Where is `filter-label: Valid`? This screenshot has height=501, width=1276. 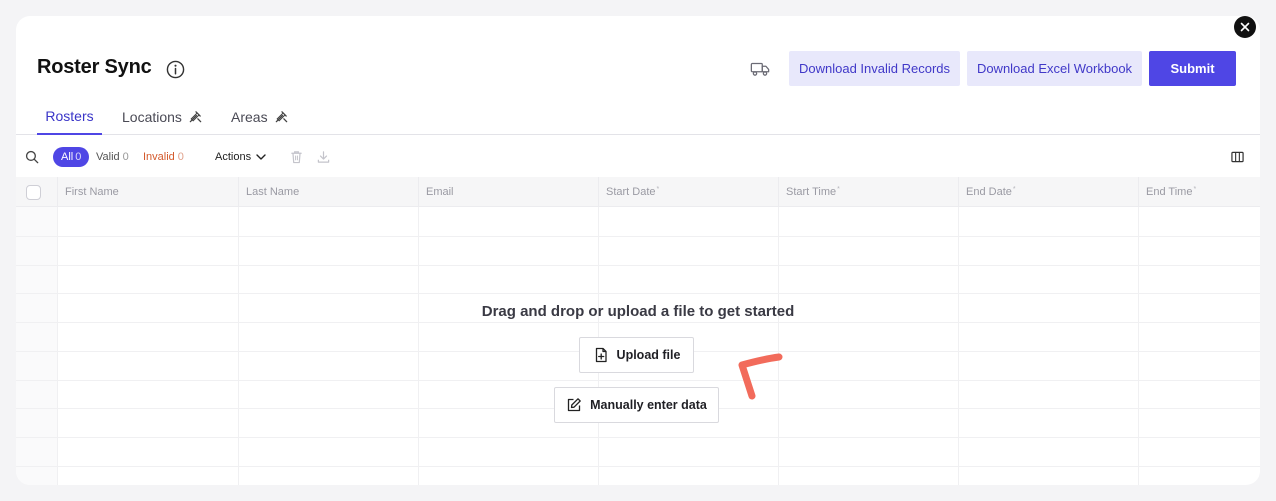
filter-label: Valid is located at coordinates (108, 157).